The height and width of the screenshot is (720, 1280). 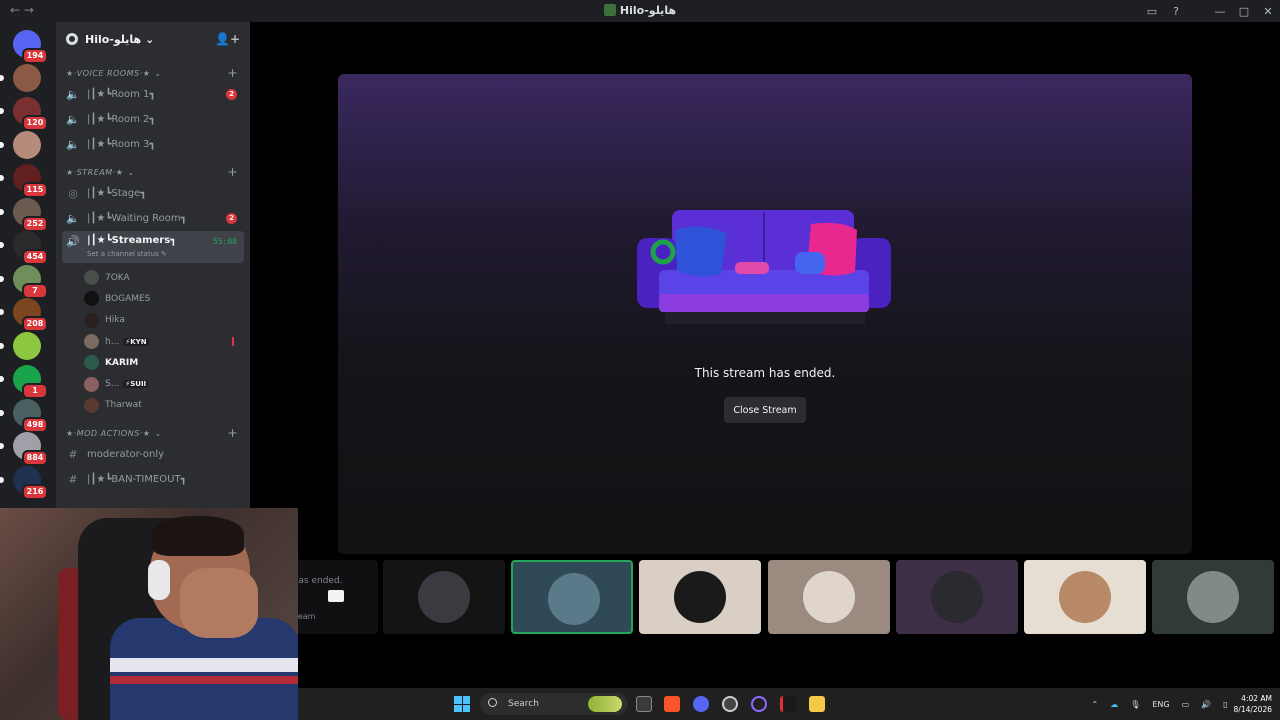 What do you see at coordinates (24, 315) in the screenshot?
I see `server-icon: 208` at bounding box center [24, 315].